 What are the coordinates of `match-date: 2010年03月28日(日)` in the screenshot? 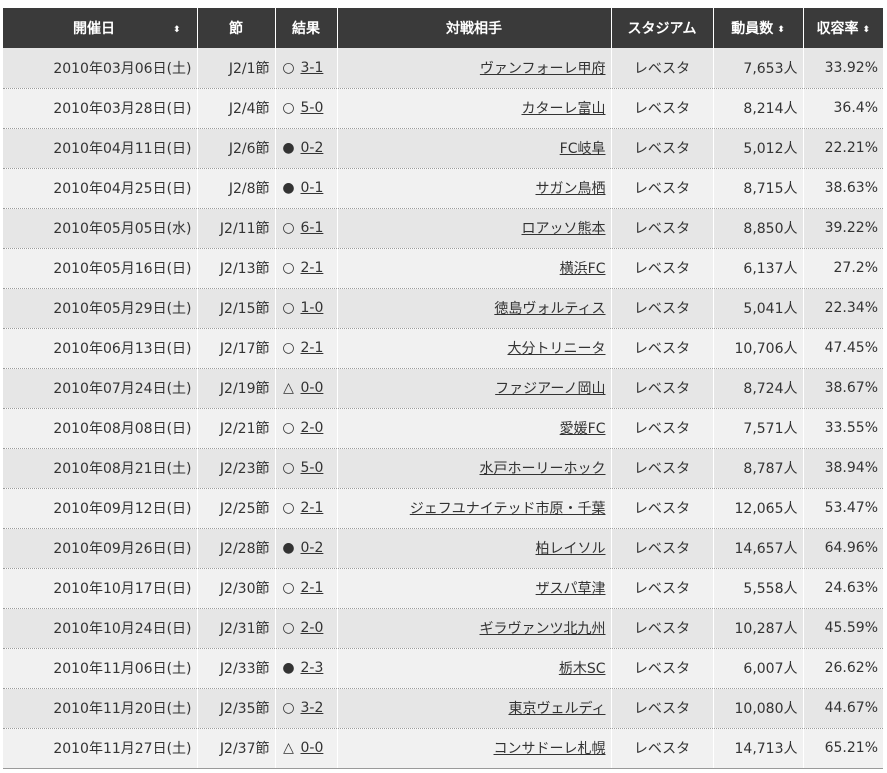 It's located at (122, 109).